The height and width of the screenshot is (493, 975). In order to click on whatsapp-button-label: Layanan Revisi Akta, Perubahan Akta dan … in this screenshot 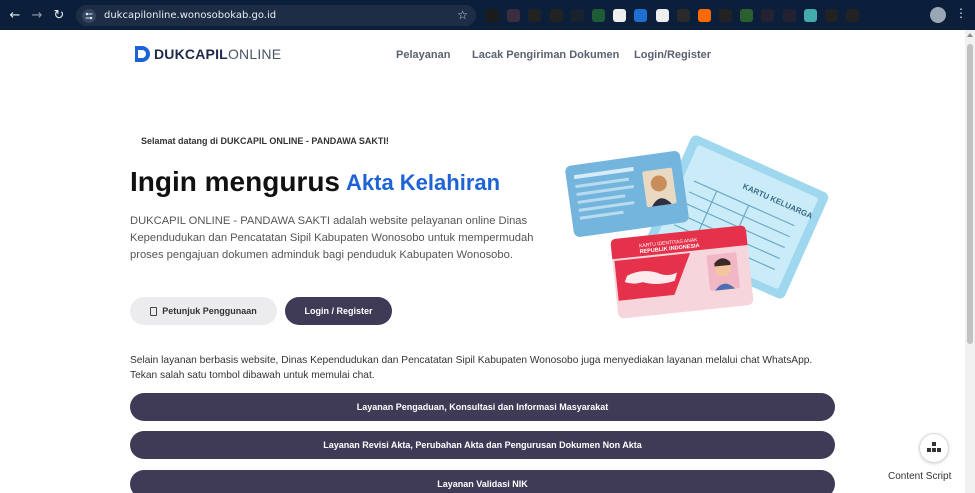, I will do `click(482, 445)`.